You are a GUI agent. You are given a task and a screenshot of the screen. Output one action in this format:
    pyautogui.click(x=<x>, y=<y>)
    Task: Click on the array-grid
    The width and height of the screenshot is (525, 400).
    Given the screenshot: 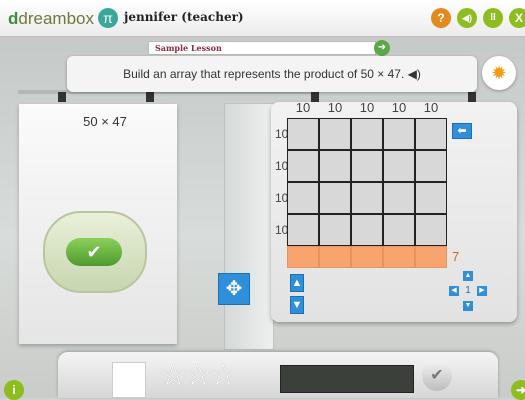 What is the action you would take?
    pyautogui.click(x=367, y=182)
    